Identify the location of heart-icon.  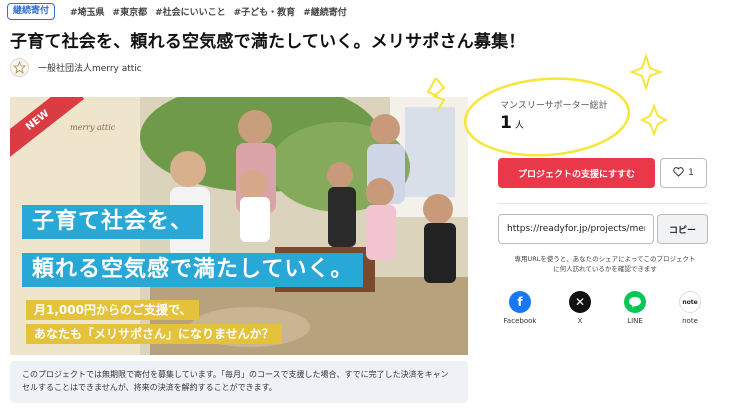
(678, 173).